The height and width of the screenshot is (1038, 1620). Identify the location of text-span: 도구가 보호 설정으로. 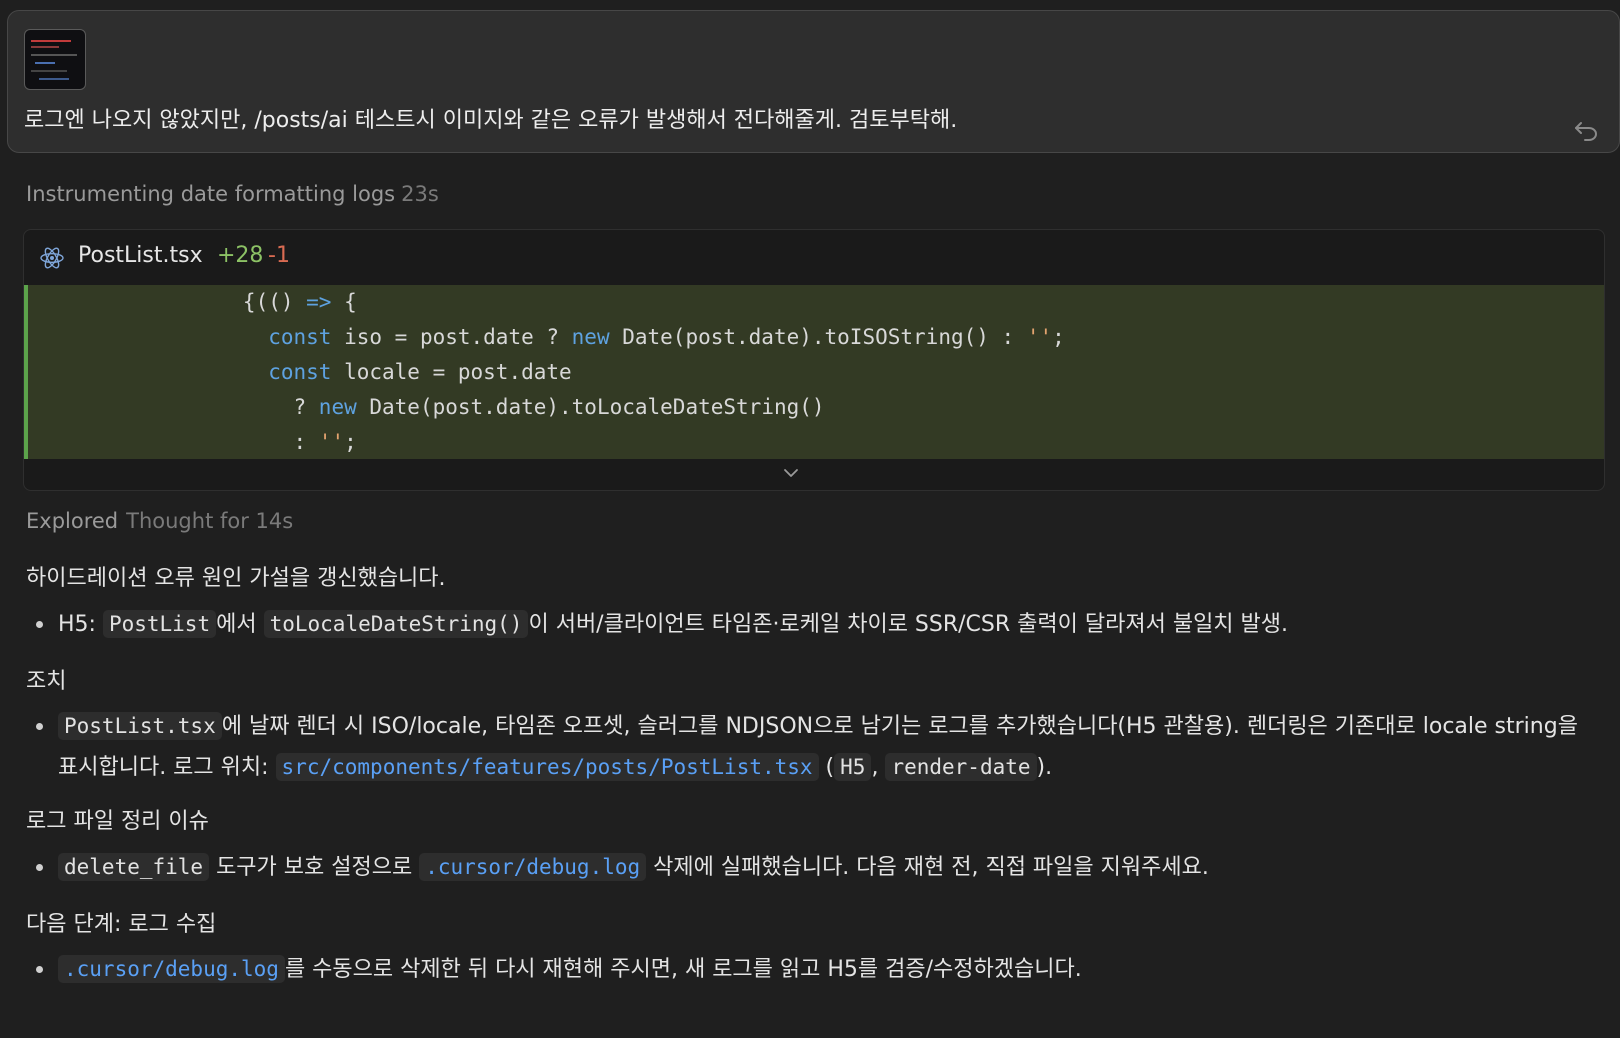
(314, 867).